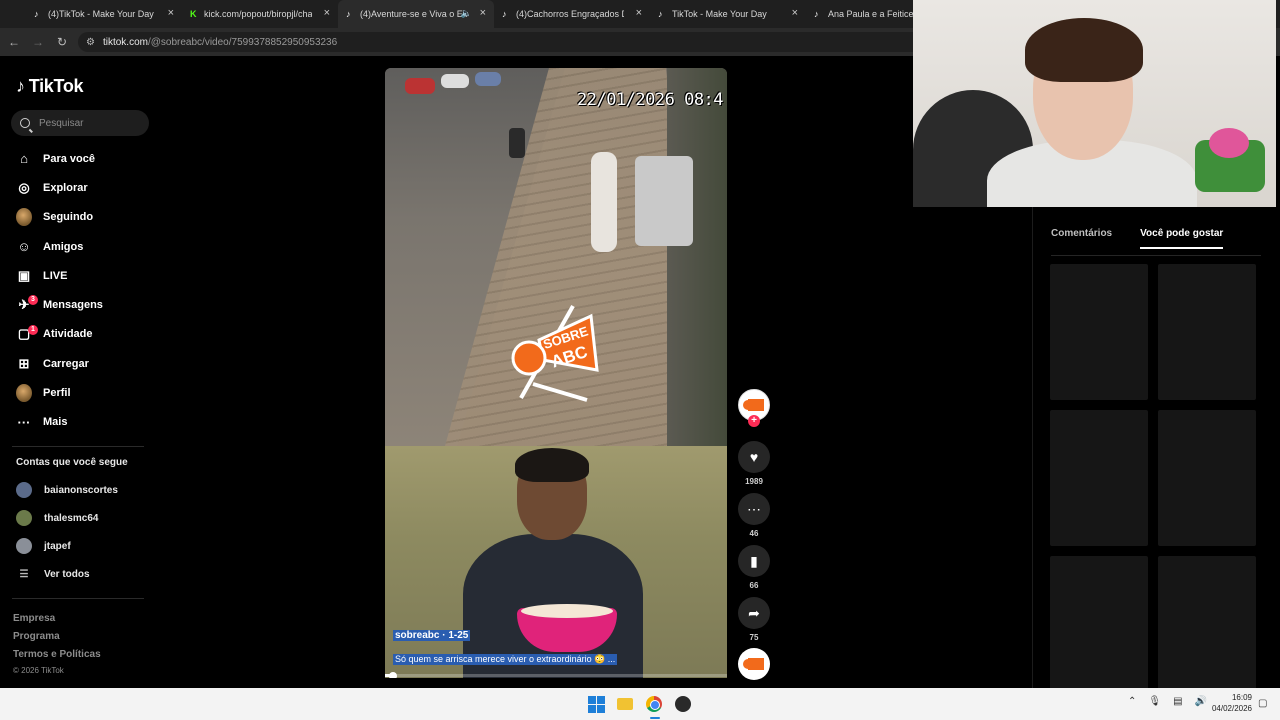 The height and width of the screenshot is (720, 1280). I want to click on back-arrow-icon: ←, so click(14, 42).